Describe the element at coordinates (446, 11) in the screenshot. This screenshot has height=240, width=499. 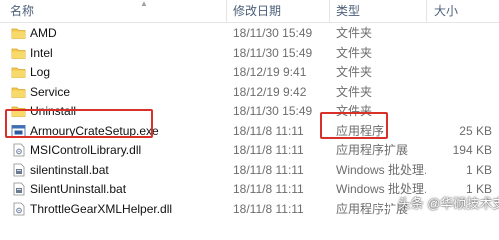
I see `column-header-size: 大小` at that location.